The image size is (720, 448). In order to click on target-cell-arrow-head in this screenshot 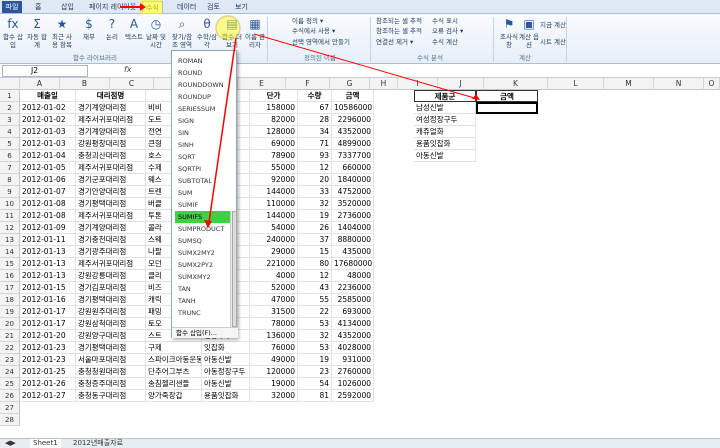, I will do `click(476, 97)`.